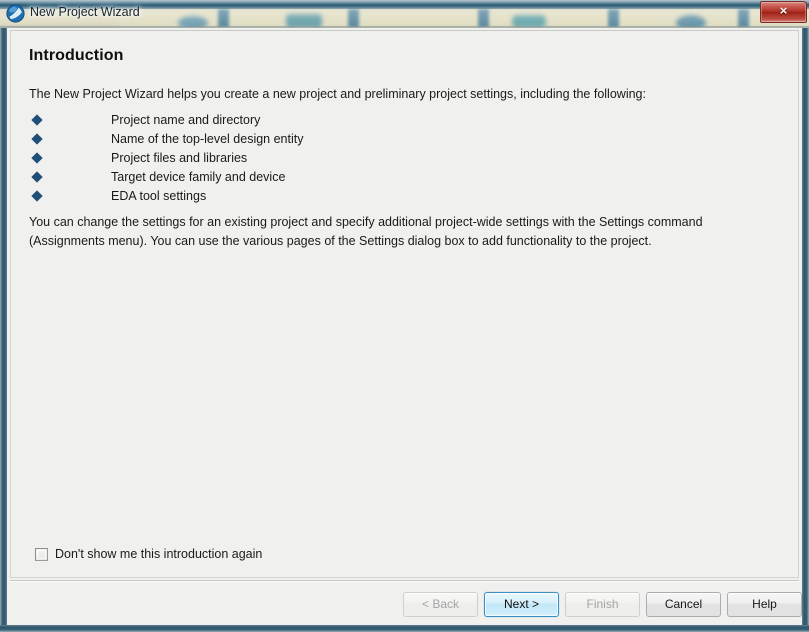  What do you see at coordinates (683, 604) in the screenshot?
I see `cancel-button: Cancel` at bounding box center [683, 604].